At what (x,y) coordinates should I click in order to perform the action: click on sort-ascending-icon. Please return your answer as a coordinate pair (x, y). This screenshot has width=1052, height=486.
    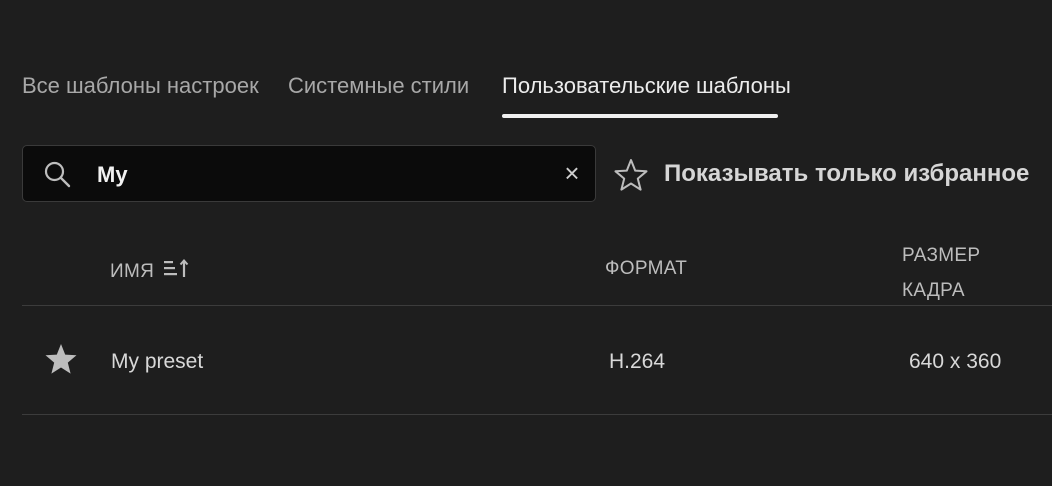
    Looking at the image, I should click on (175, 267).